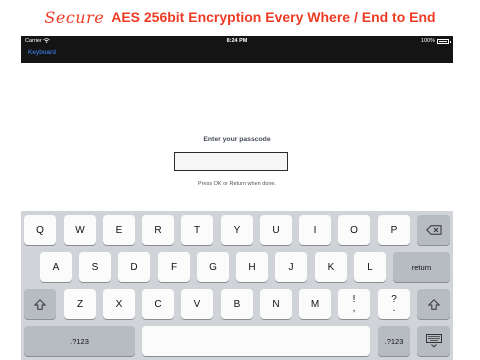 Image resolution: width=480 pixels, height=360 pixels. I want to click on key-m: M, so click(315, 304).